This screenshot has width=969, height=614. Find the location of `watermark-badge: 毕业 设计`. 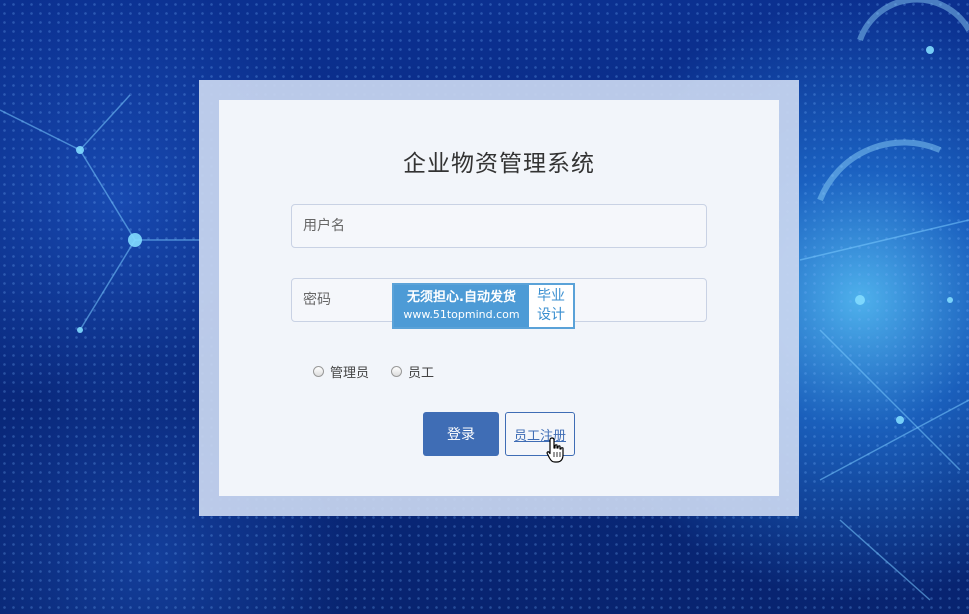

watermark-badge: 毕业 设计 is located at coordinates (551, 306).